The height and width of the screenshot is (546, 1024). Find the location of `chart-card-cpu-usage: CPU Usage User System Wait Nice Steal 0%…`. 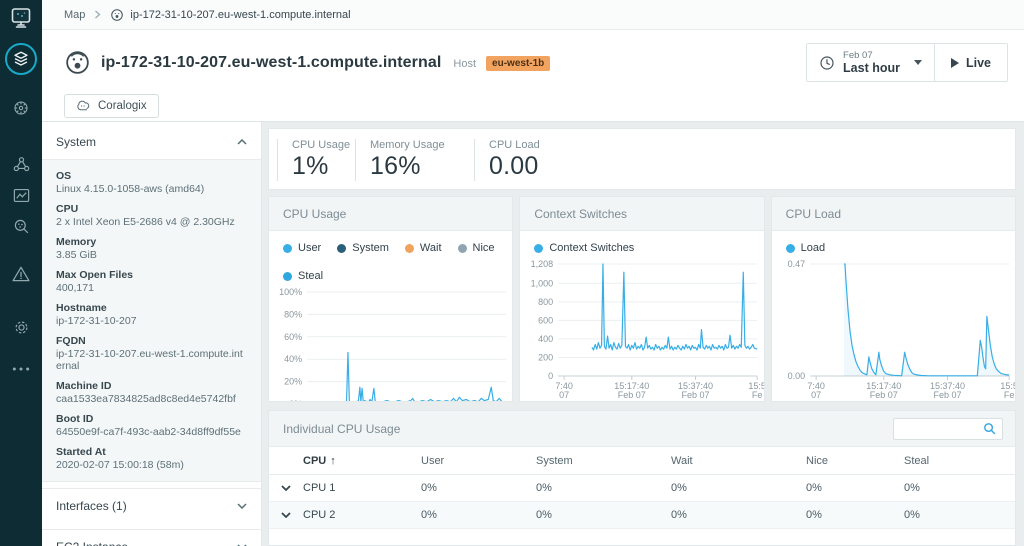

chart-card-cpu-usage: CPU Usage User System Wait Nice Steal 0%… is located at coordinates (391, 299).